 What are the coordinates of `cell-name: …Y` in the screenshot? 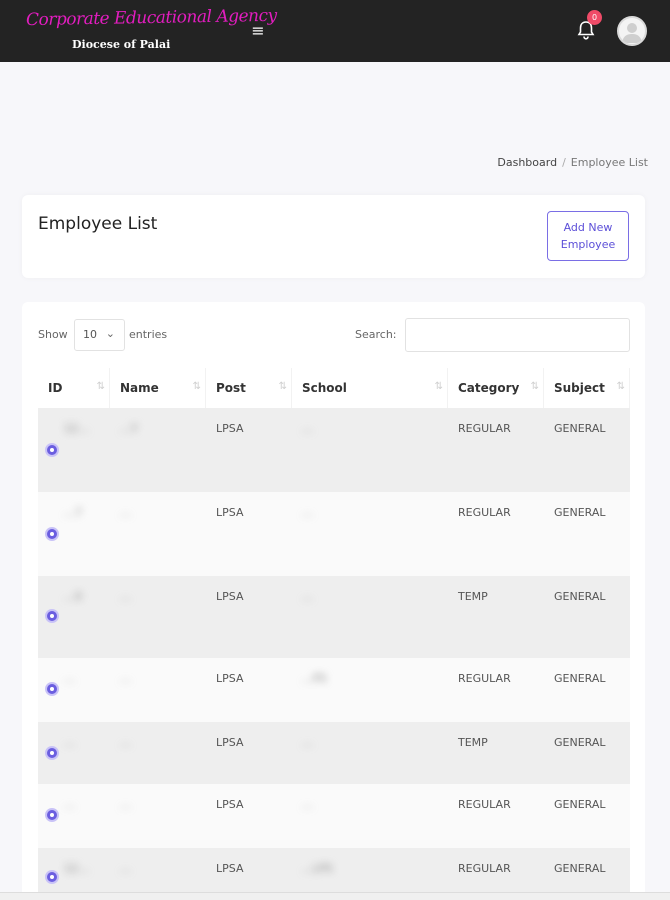 It's located at (129, 428).